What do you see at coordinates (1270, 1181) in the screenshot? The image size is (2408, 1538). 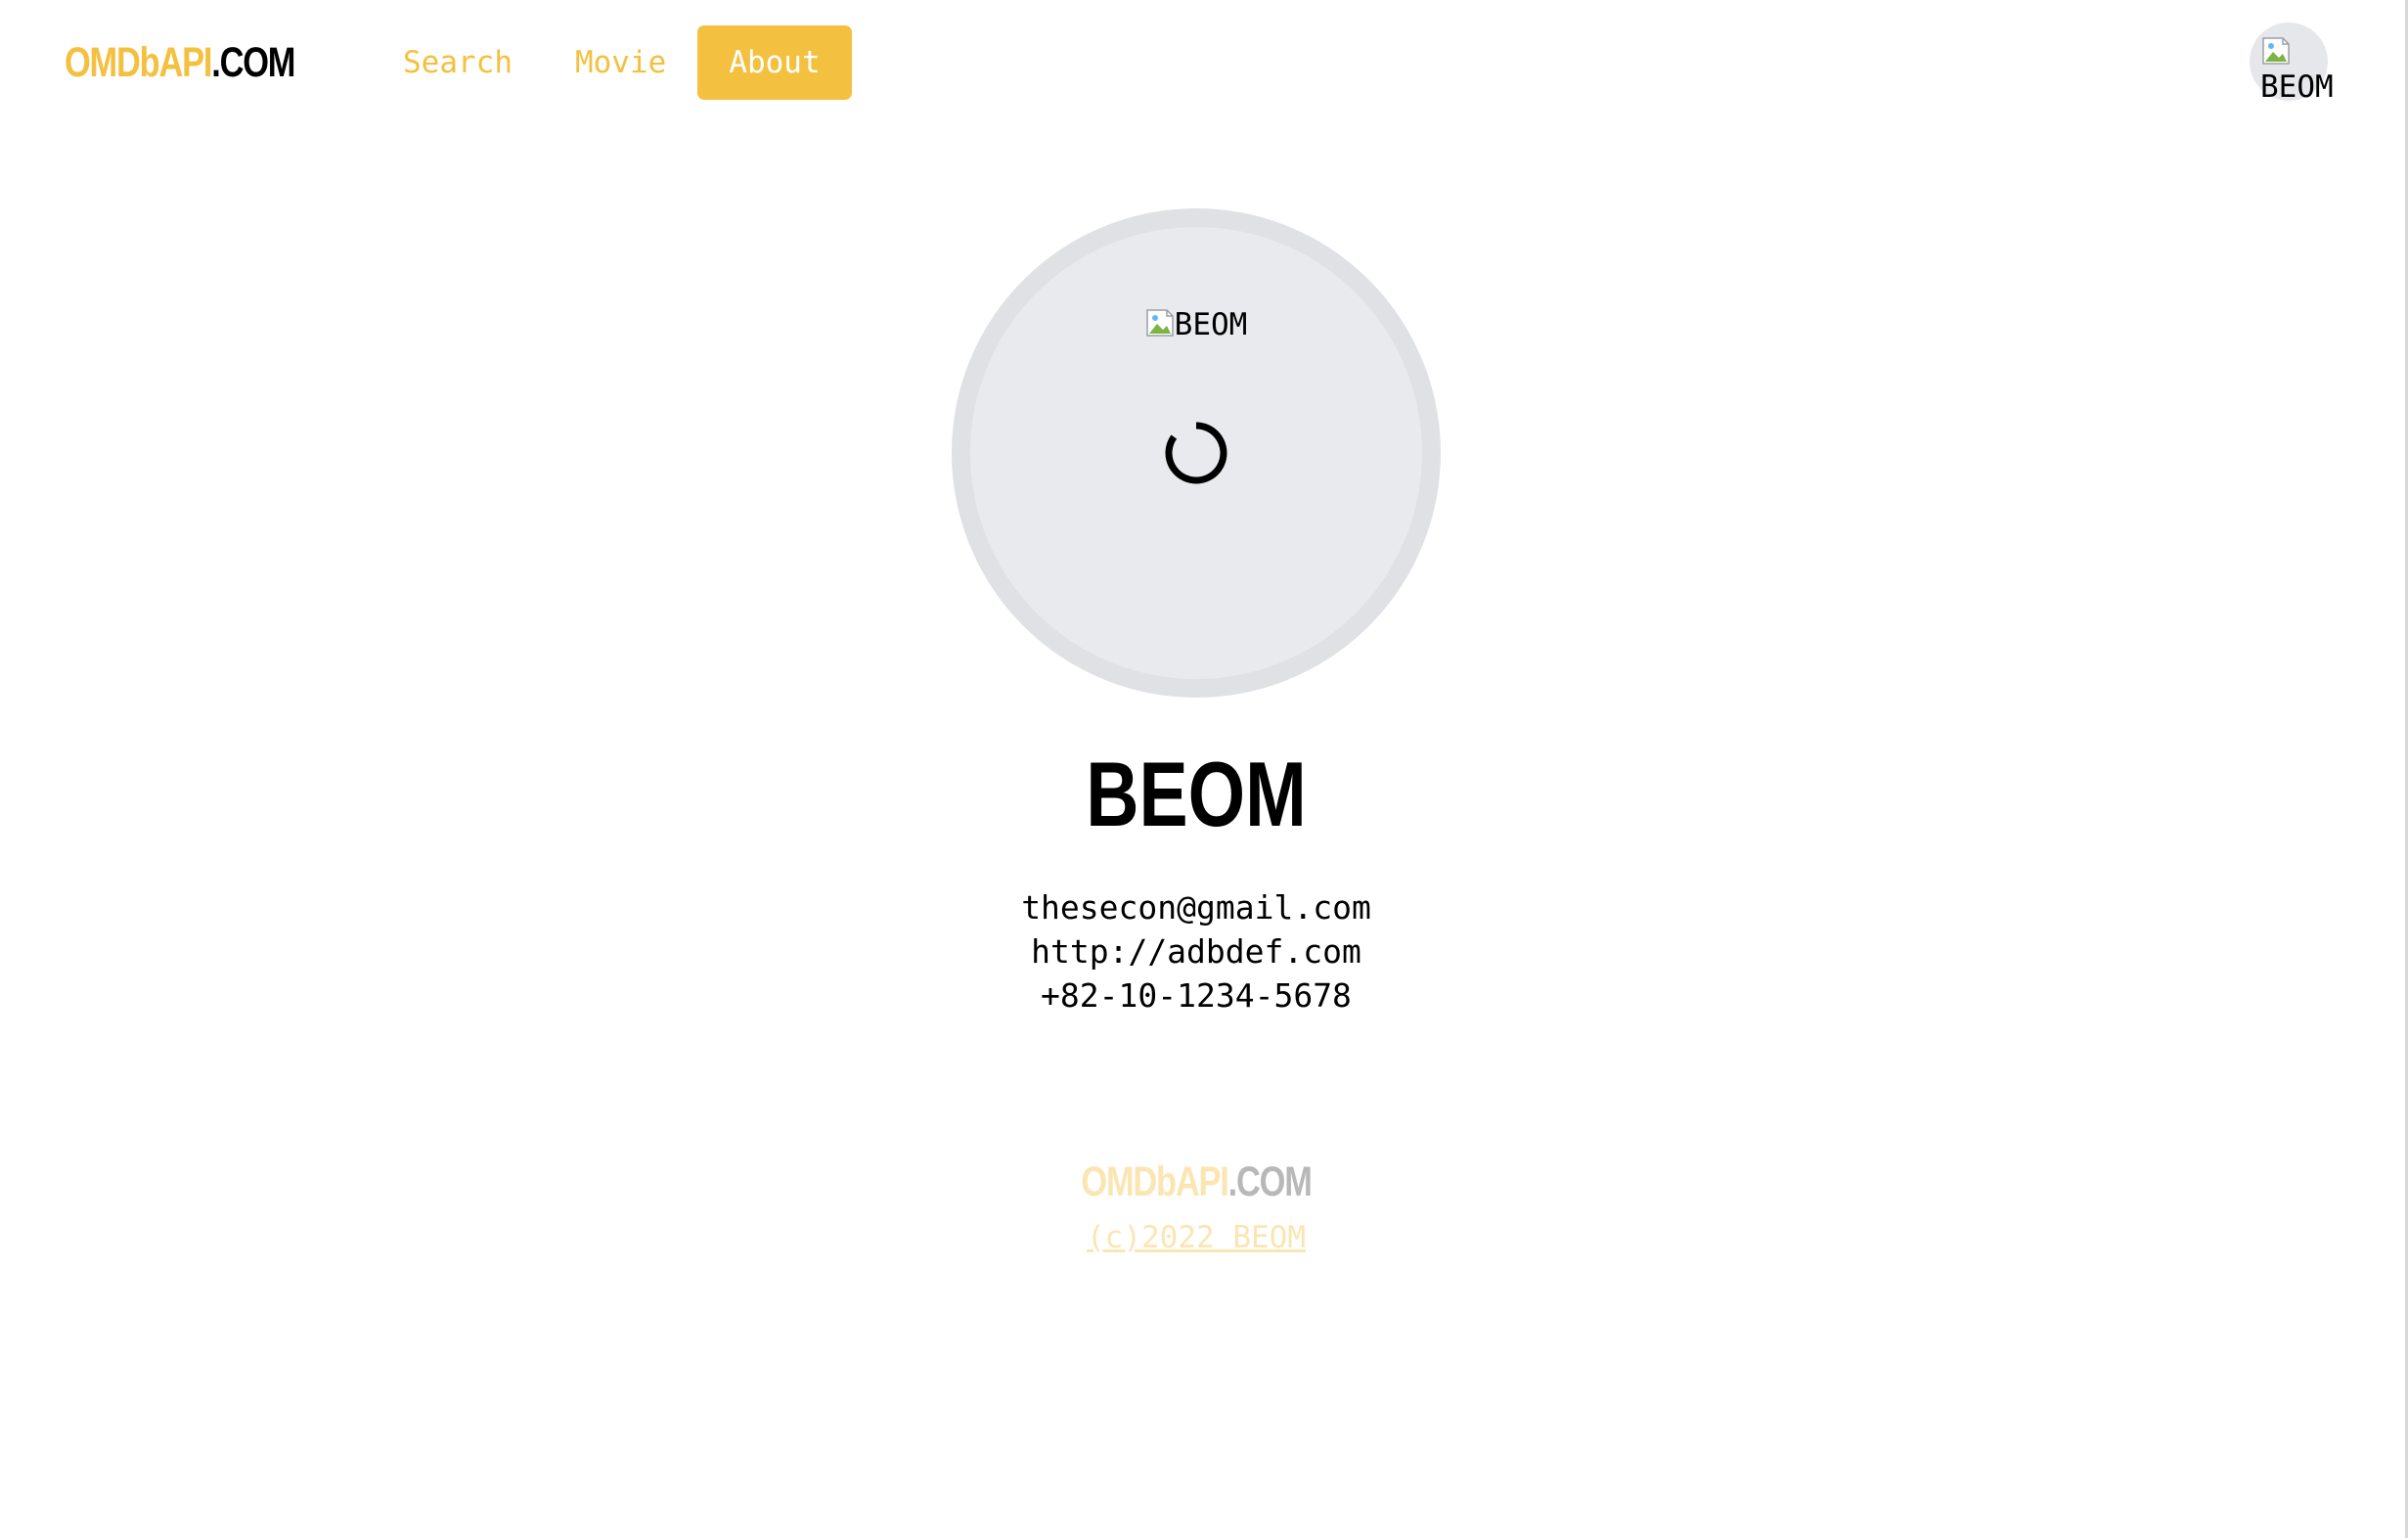 I see `footer-logo-part-com: .COM` at bounding box center [1270, 1181].